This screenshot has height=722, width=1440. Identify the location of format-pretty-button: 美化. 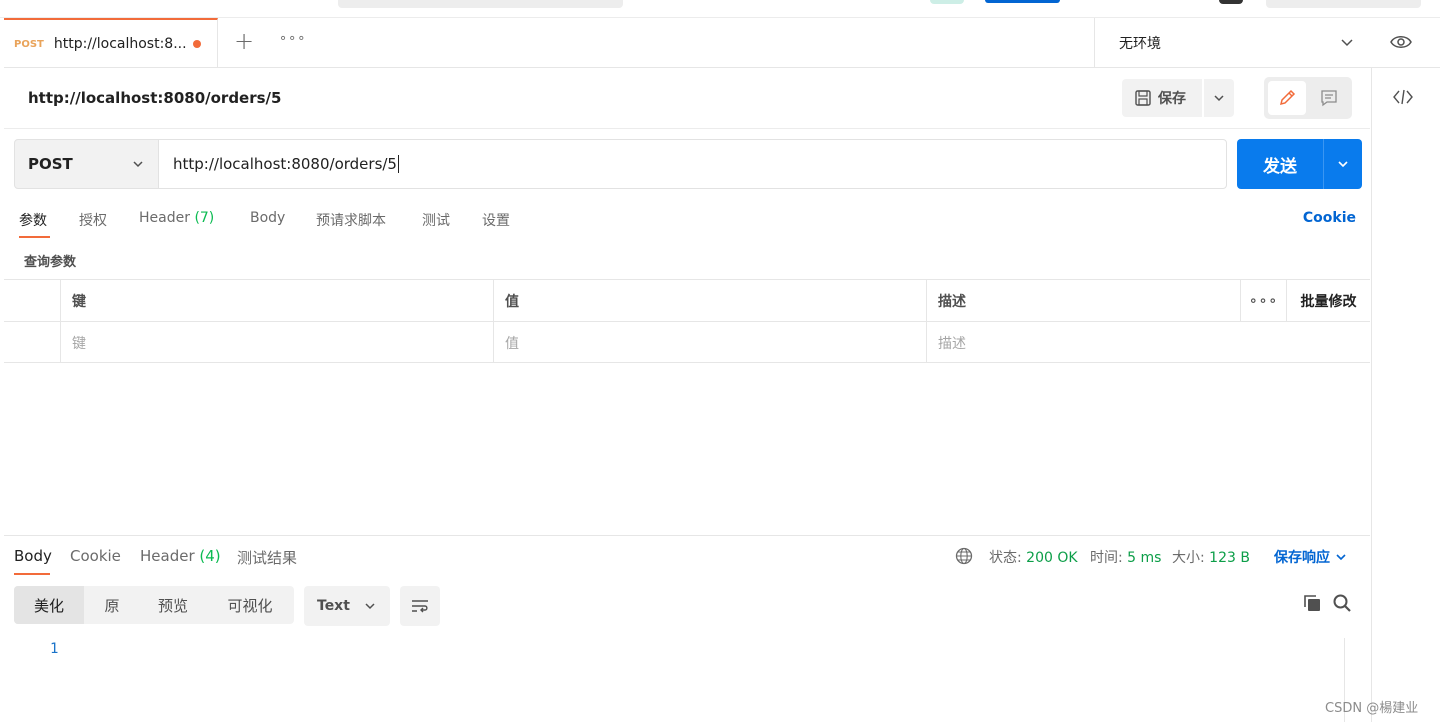
(49, 605).